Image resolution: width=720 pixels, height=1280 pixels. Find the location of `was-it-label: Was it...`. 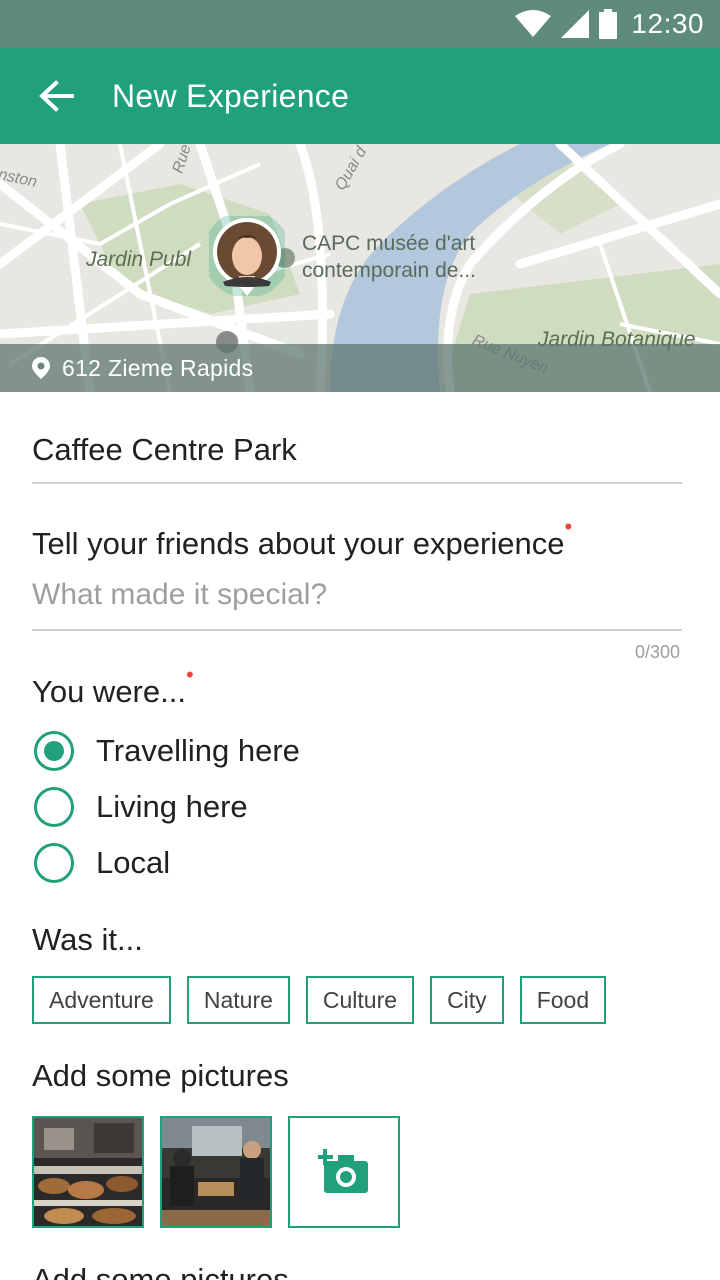

was-it-label: Was it... is located at coordinates (87, 939).